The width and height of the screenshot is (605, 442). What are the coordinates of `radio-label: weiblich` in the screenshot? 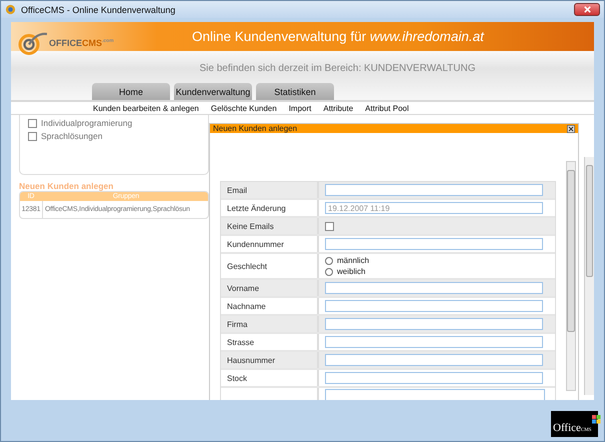 It's located at (351, 271).